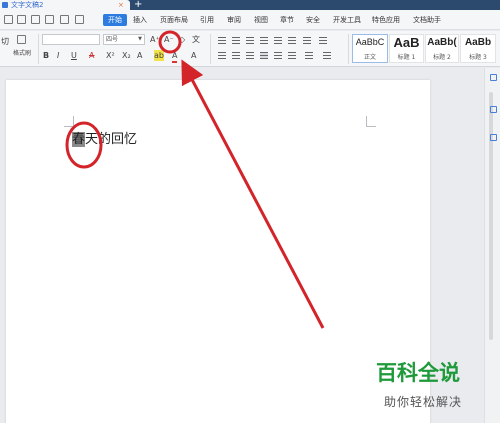 Image resolution: width=500 pixels, height=423 pixels. Describe the element at coordinates (261, 20) in the screenshot. I see `tab-view: 视图` at that location.